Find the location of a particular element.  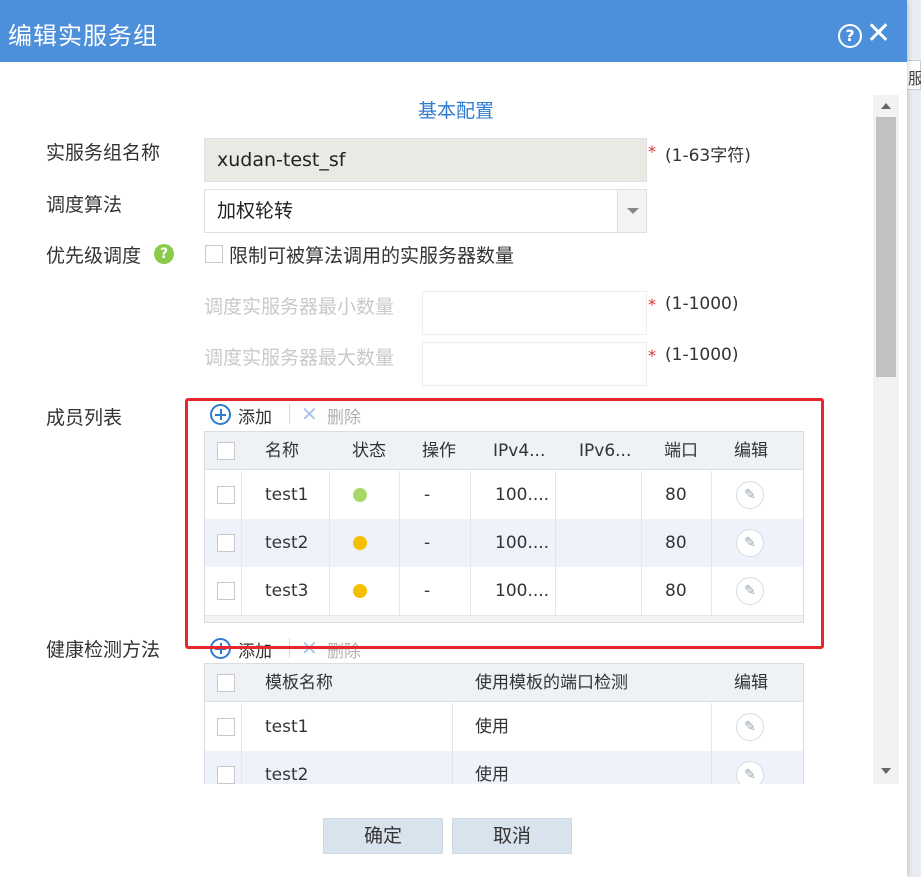

health-table-header: 模板名称 使用模板的端口检测 编辑 is located at coordinates (504, 683).